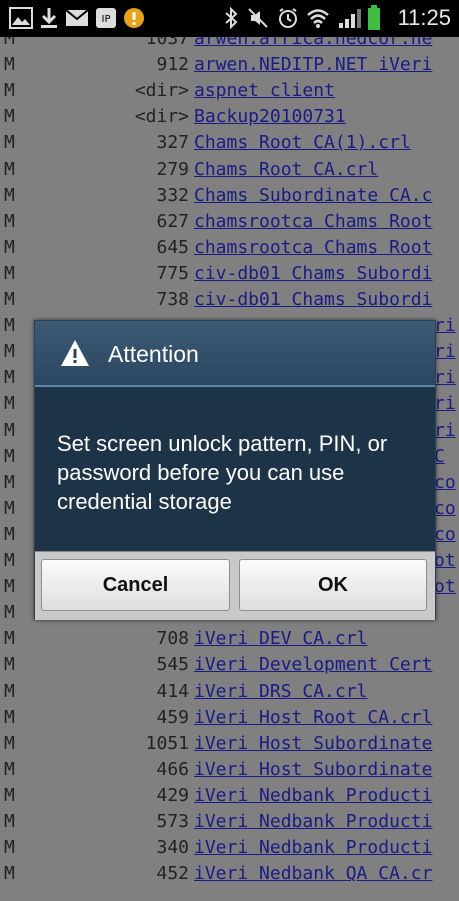 The width and height of the screenshot is (459, 901). Describe the element at coordinates (172, 639) in the screenshot. I see `row-size: 708` at that location.